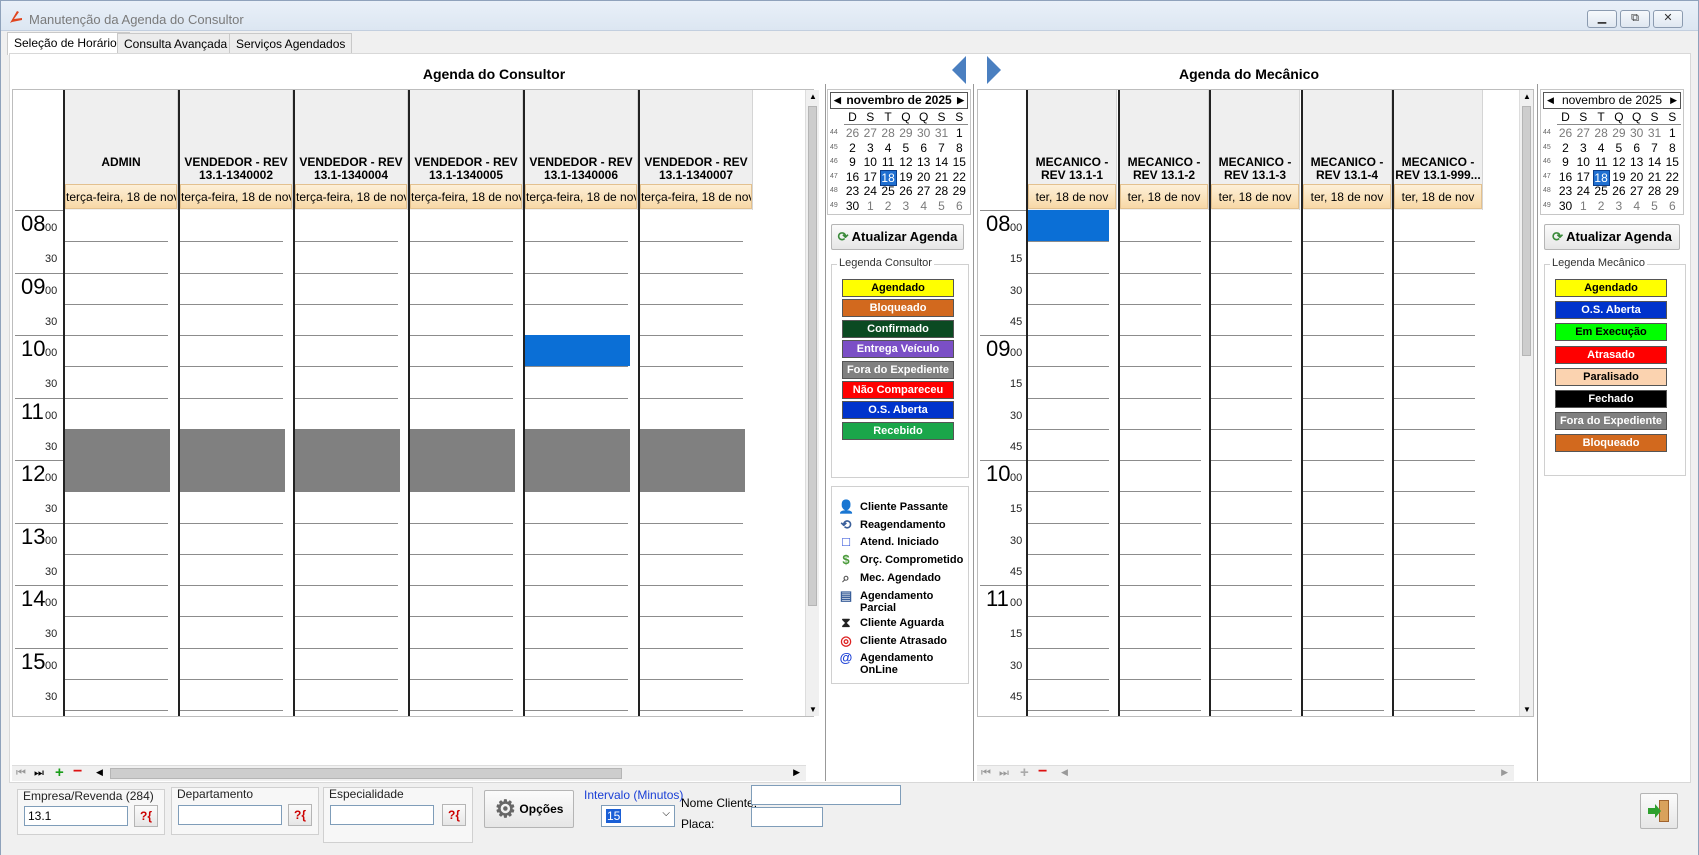  Describe the element at coordinates (1602, 19) in the screenshot. I see `minimize-button: ▁` at that location.